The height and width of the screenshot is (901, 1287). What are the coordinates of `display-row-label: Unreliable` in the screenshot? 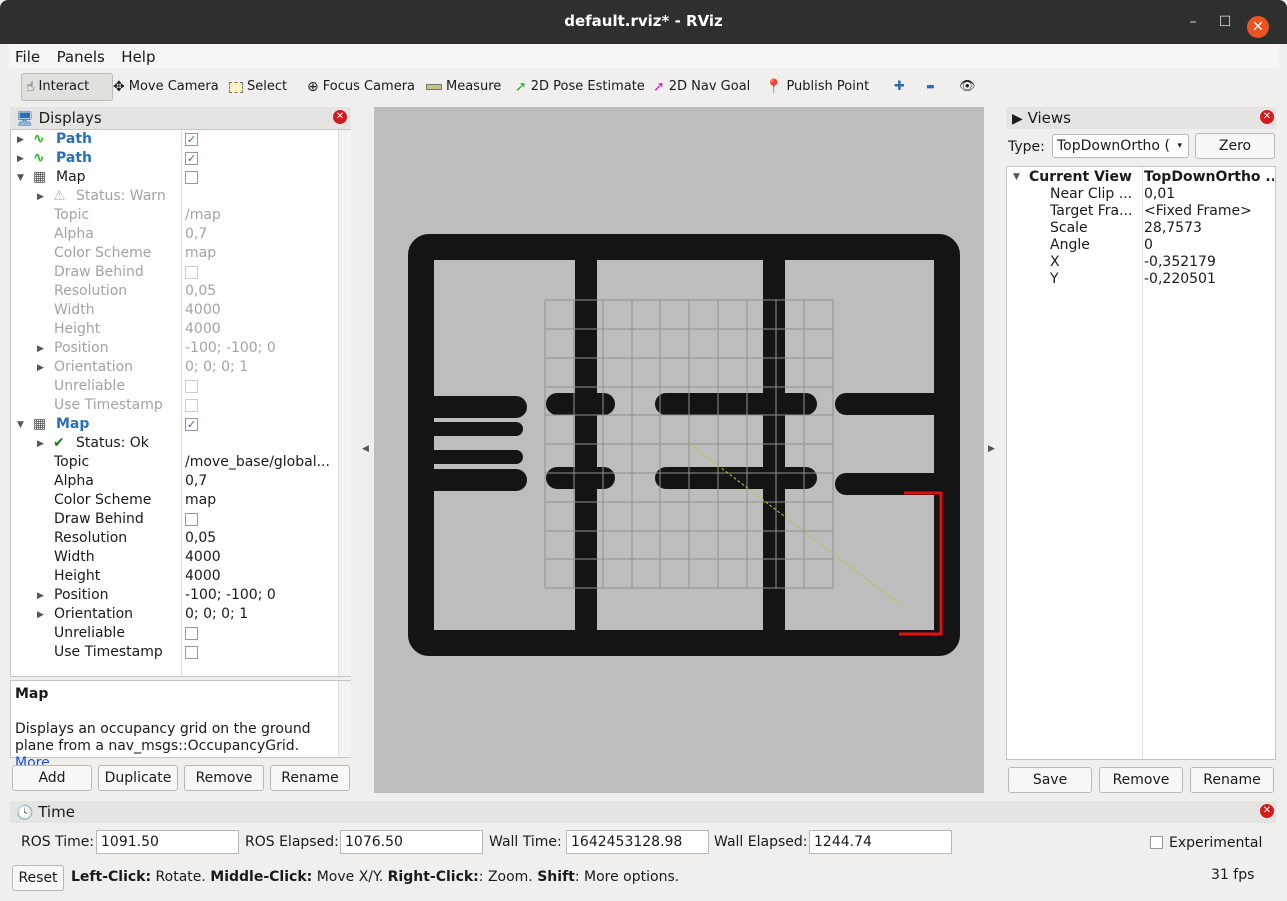 It's located at (89, 633).